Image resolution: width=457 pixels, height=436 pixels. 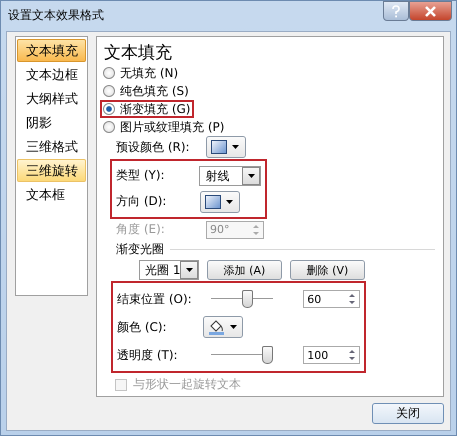 What do you see at coordinates (155, 109) in the screenshot?
I see `radio-label: 渐变填充 (G)` at bounding box center [155, 109].